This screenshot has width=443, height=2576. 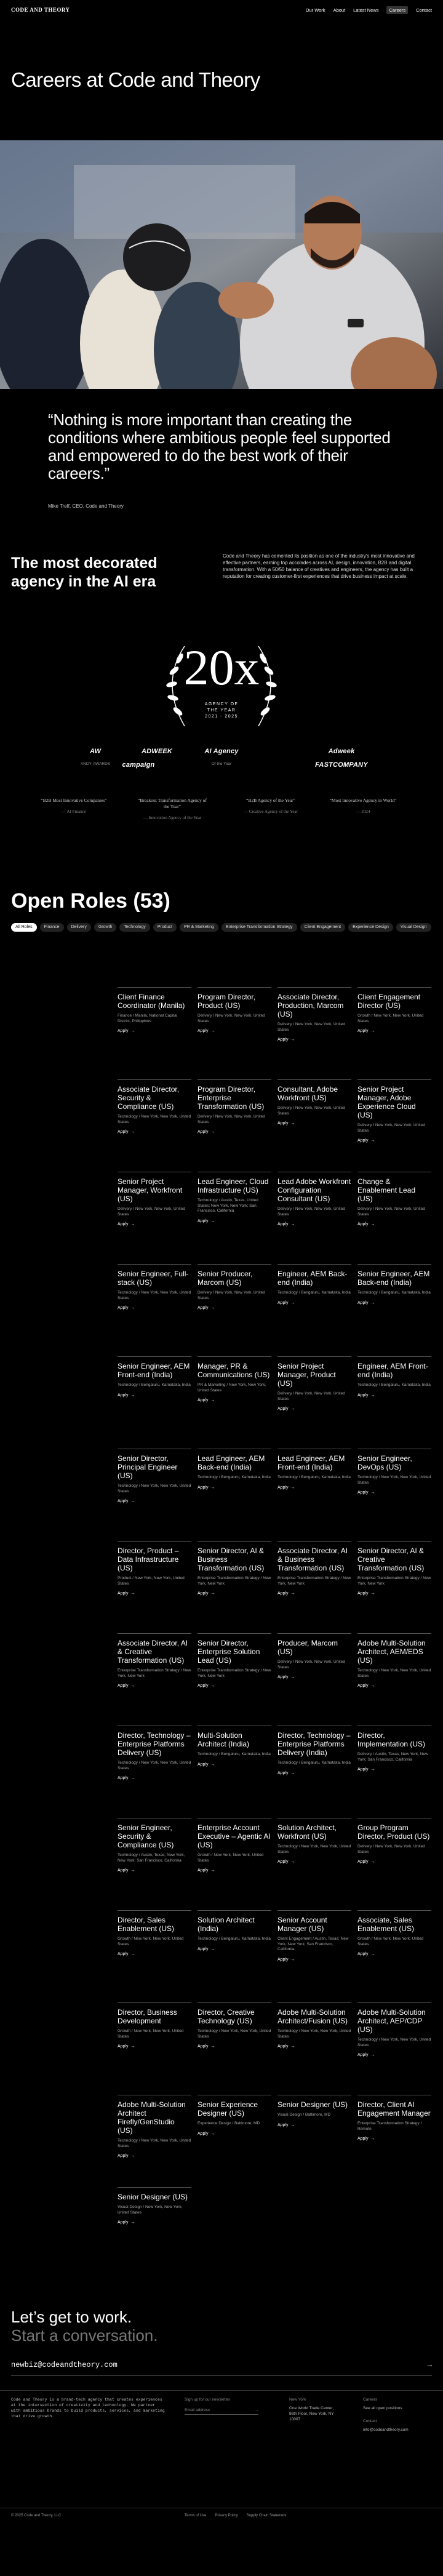 What do you see at coordinates (386, 2430) in the screenshot?
I see `contact-email: info@codeandtheory.com` at bounding box center [386, 2430].